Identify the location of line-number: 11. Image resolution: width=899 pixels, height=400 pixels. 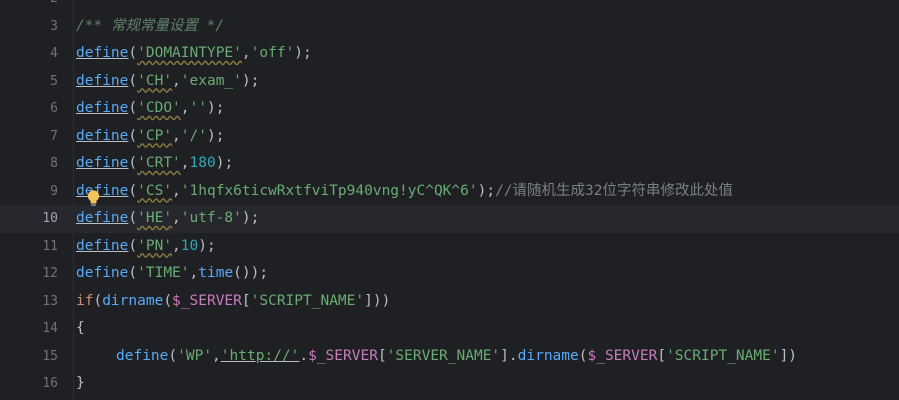
(29, 247).